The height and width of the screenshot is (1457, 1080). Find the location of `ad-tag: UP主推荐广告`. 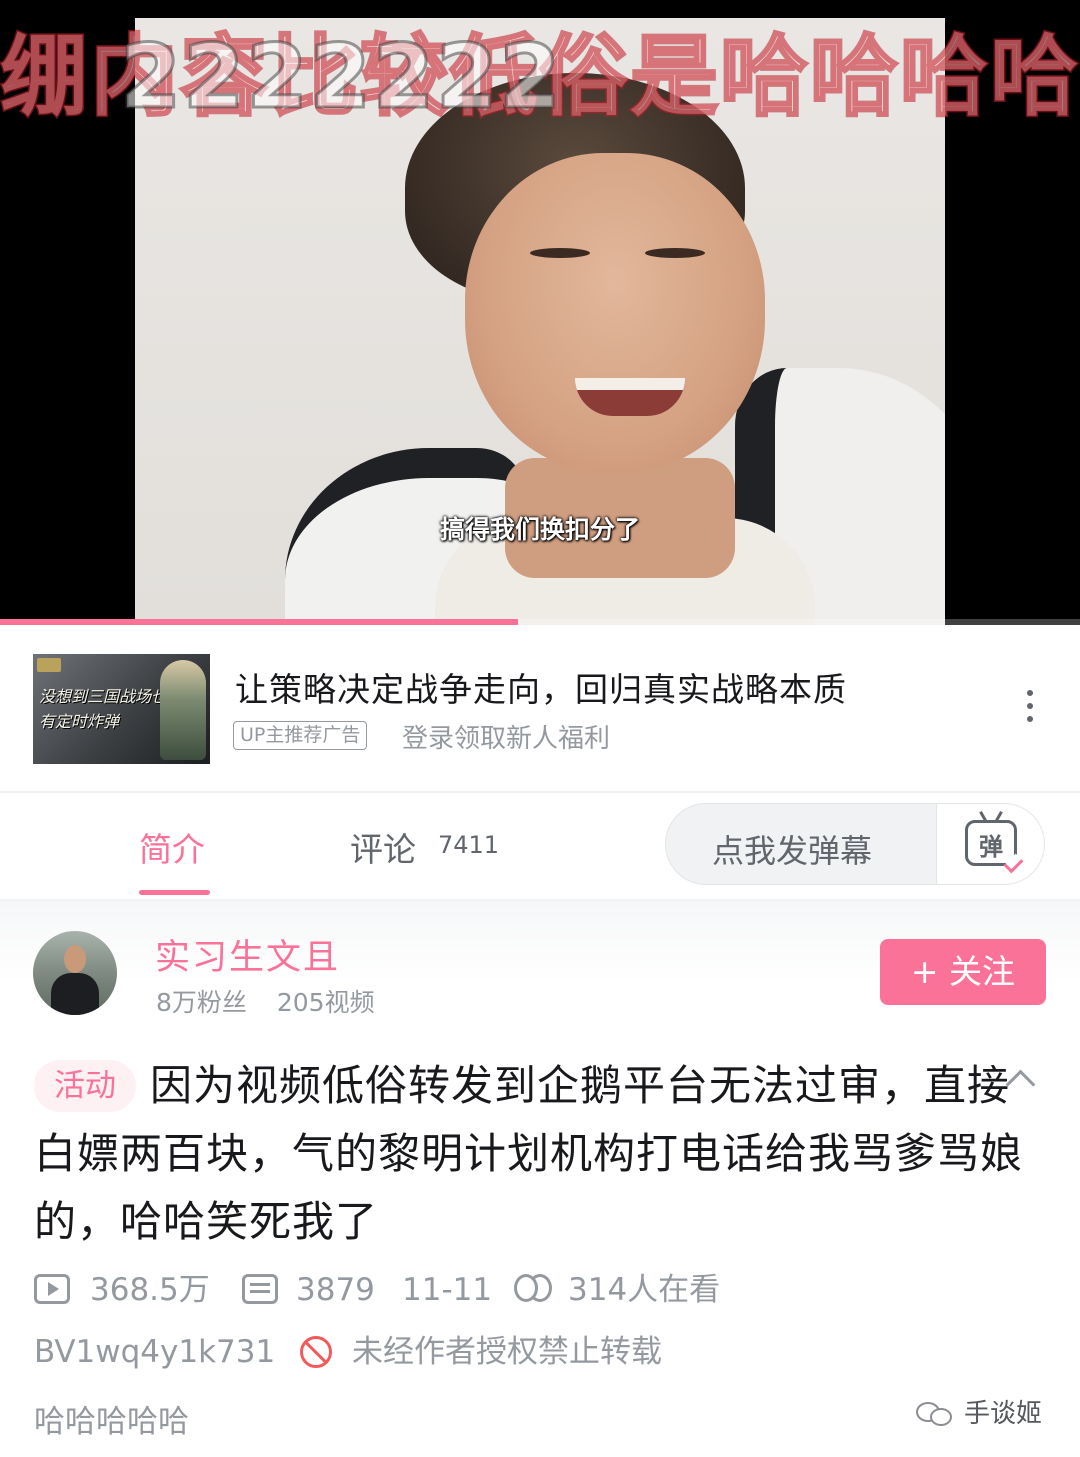

ad-tag: UP主推荐广告 is located at coordinates (300, 735).